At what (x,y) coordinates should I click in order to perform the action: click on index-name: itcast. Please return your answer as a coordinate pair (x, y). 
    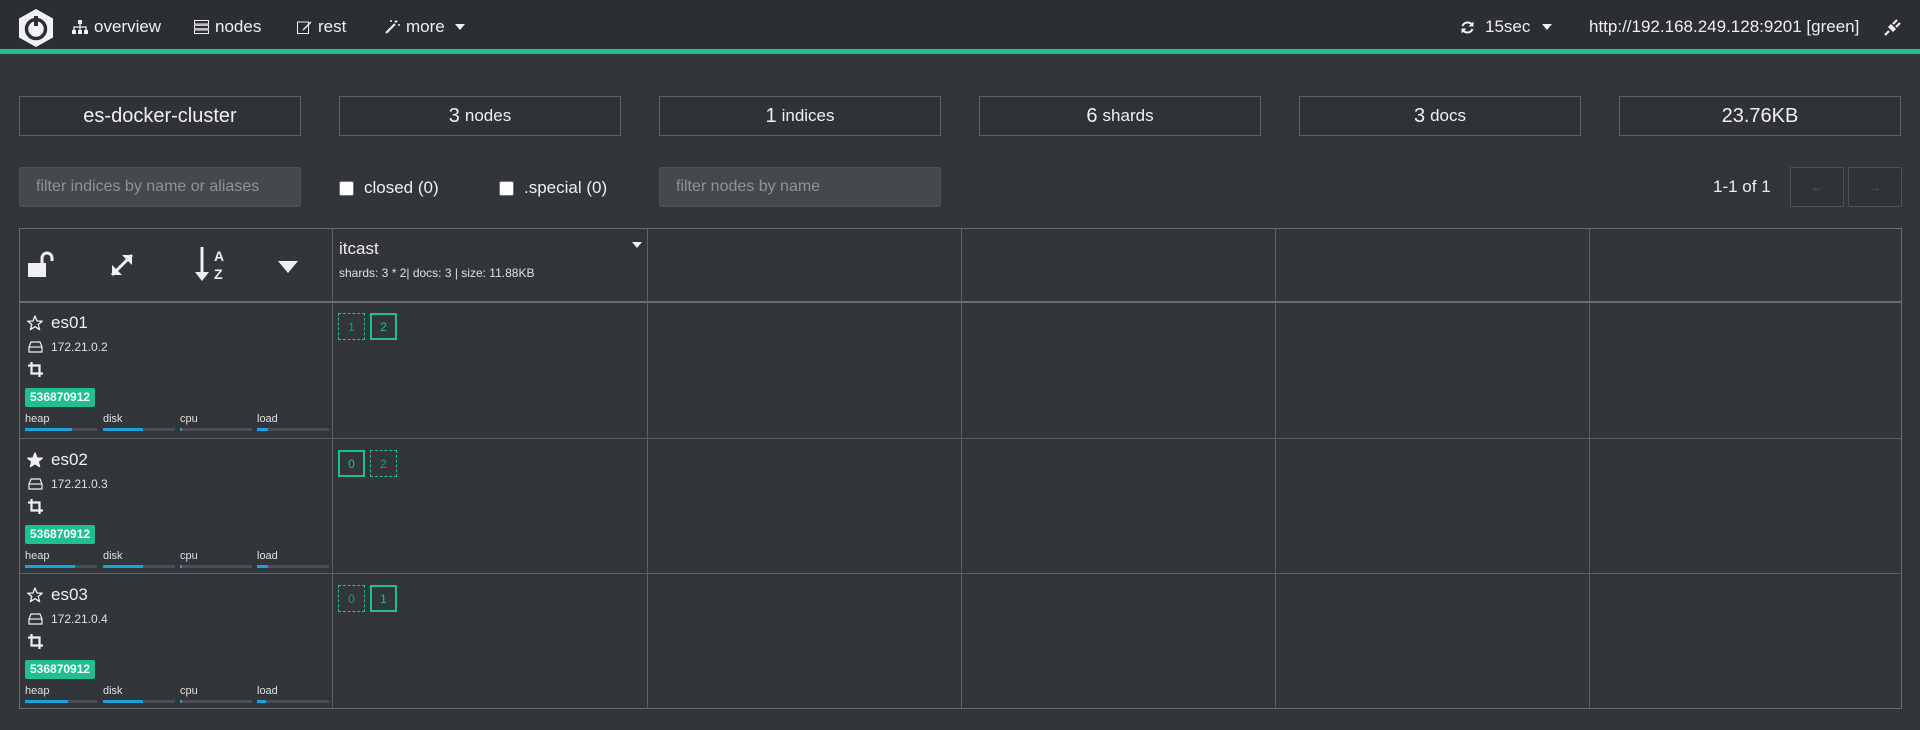
    Looking at the image, I should click on (359, 248).